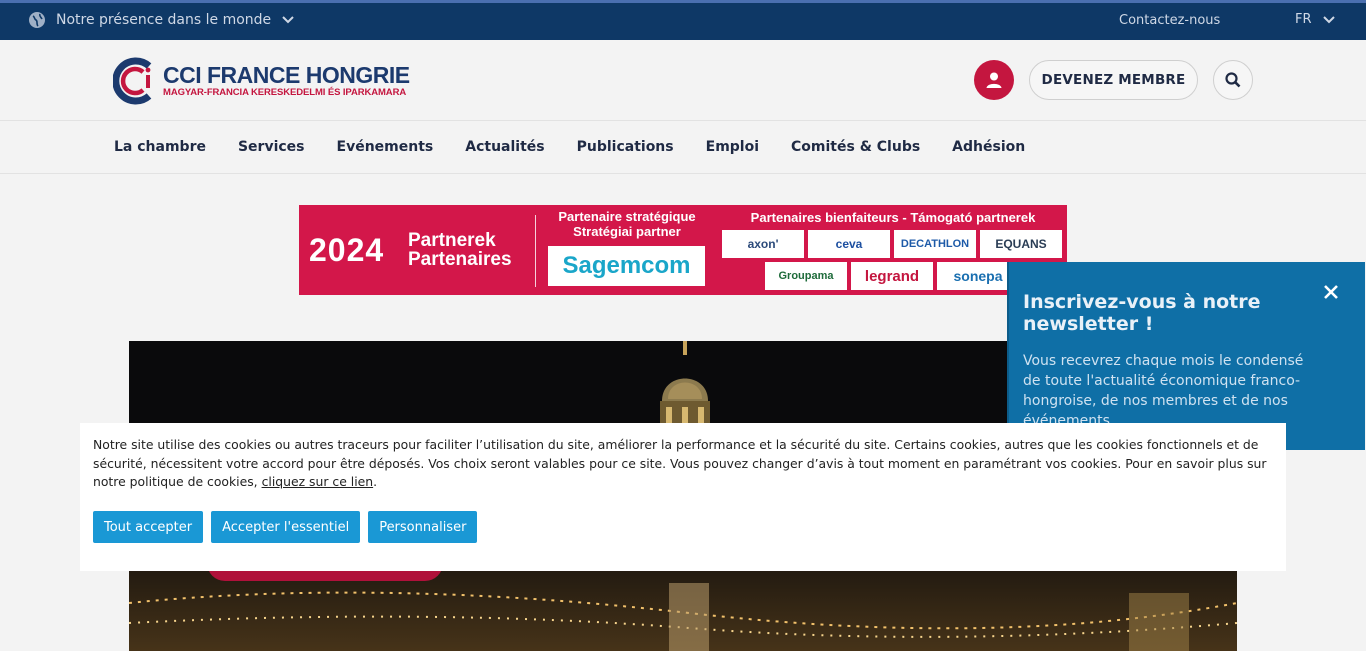 This screenshot has height=651, width=1366. I want to click on accept-essential-button: Accepter l'essentiel, so click(286, 527).